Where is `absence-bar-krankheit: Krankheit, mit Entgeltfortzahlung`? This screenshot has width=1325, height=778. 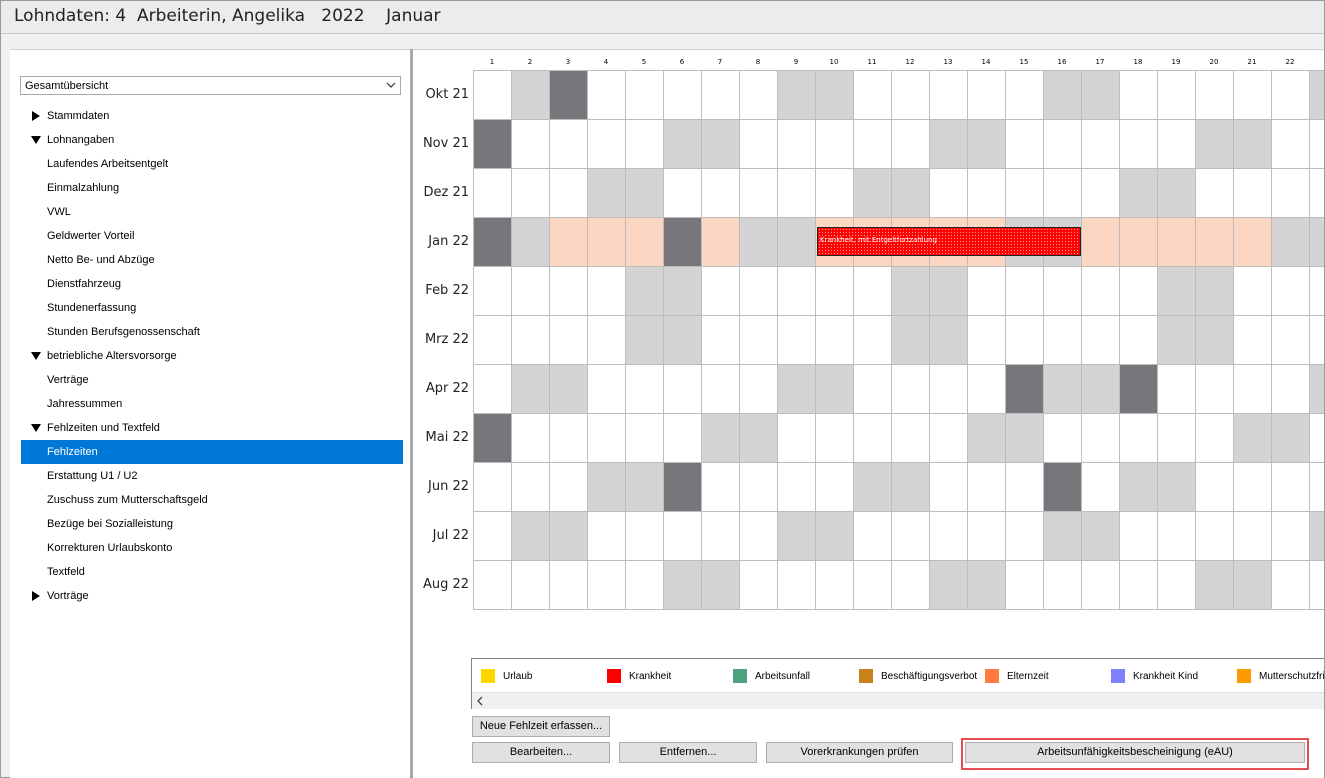 absence-bar-krankheit: Krankheit, mit Entgeltfortzahlung is located at coordinates (949, 241).